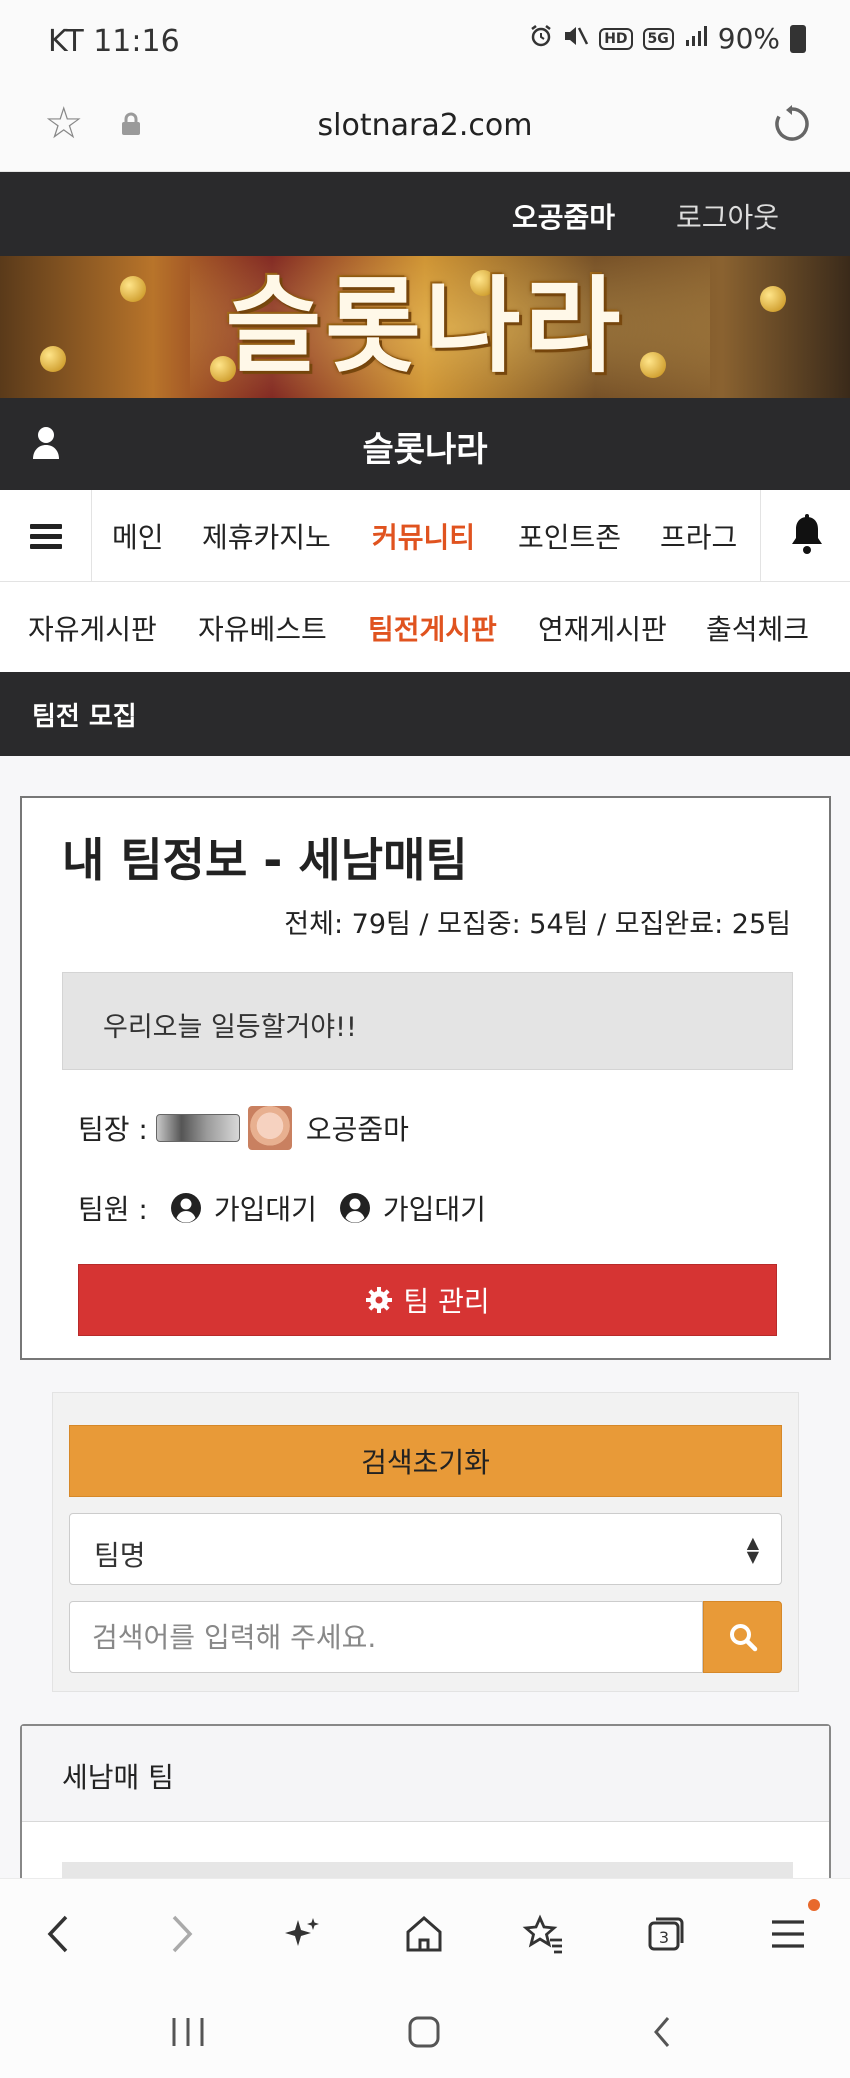  I want to click on sparkle-icon, so click(302, 1932).